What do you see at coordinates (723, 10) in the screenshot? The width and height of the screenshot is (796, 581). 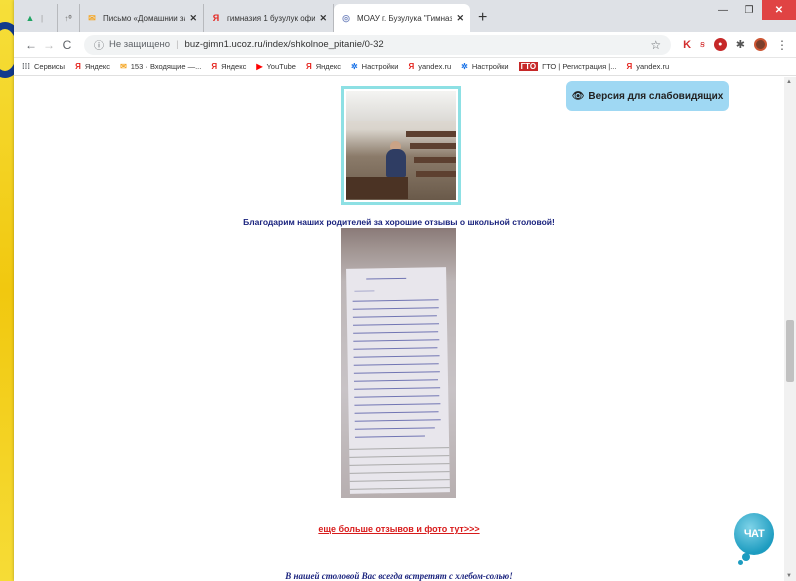 I see `minimize-icon: —` at bounding box center [723, 10].